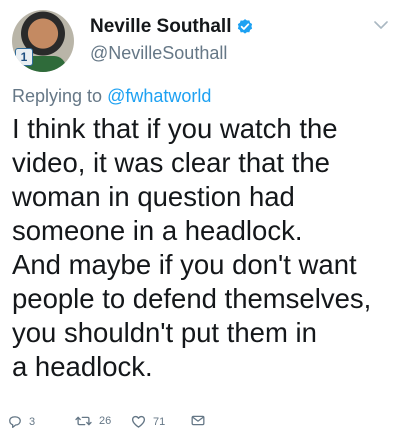 The width and height of the screenshot is (398, 442). I want to click on replying-to: Replying to @fwhatworld, so click(111, 96).